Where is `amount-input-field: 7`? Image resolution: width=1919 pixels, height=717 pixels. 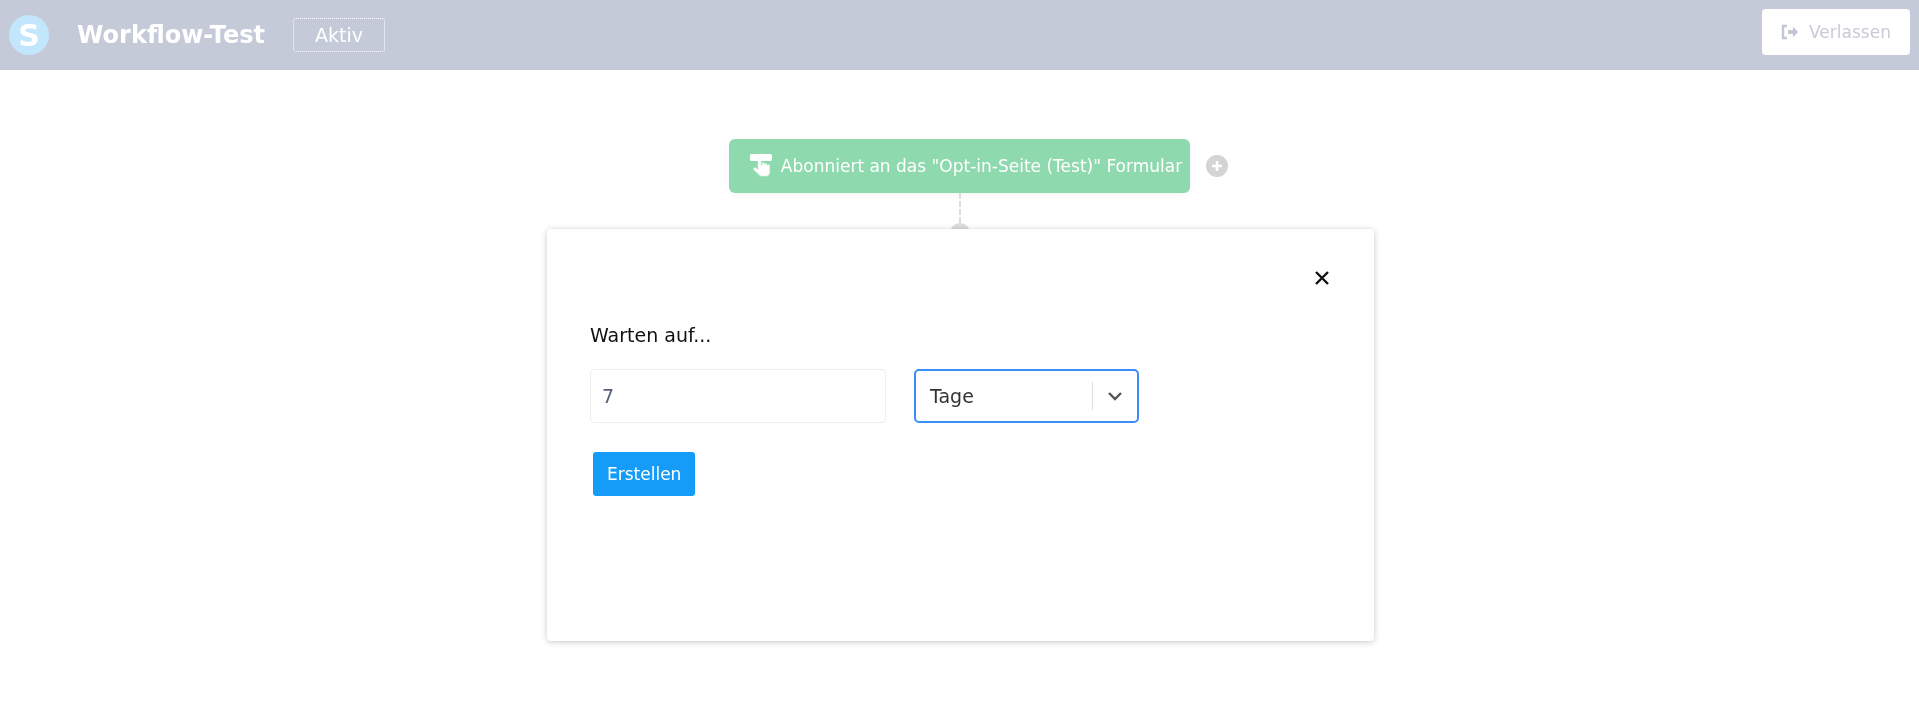 amount-input-field: 7 is located at coordinates (738, 396).